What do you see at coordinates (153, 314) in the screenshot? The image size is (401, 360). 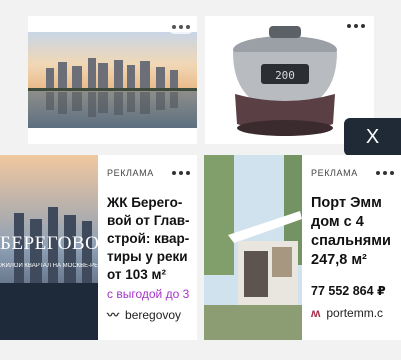 I see `ad-domain-text: beregovoy` at bounding box center [153, 314].